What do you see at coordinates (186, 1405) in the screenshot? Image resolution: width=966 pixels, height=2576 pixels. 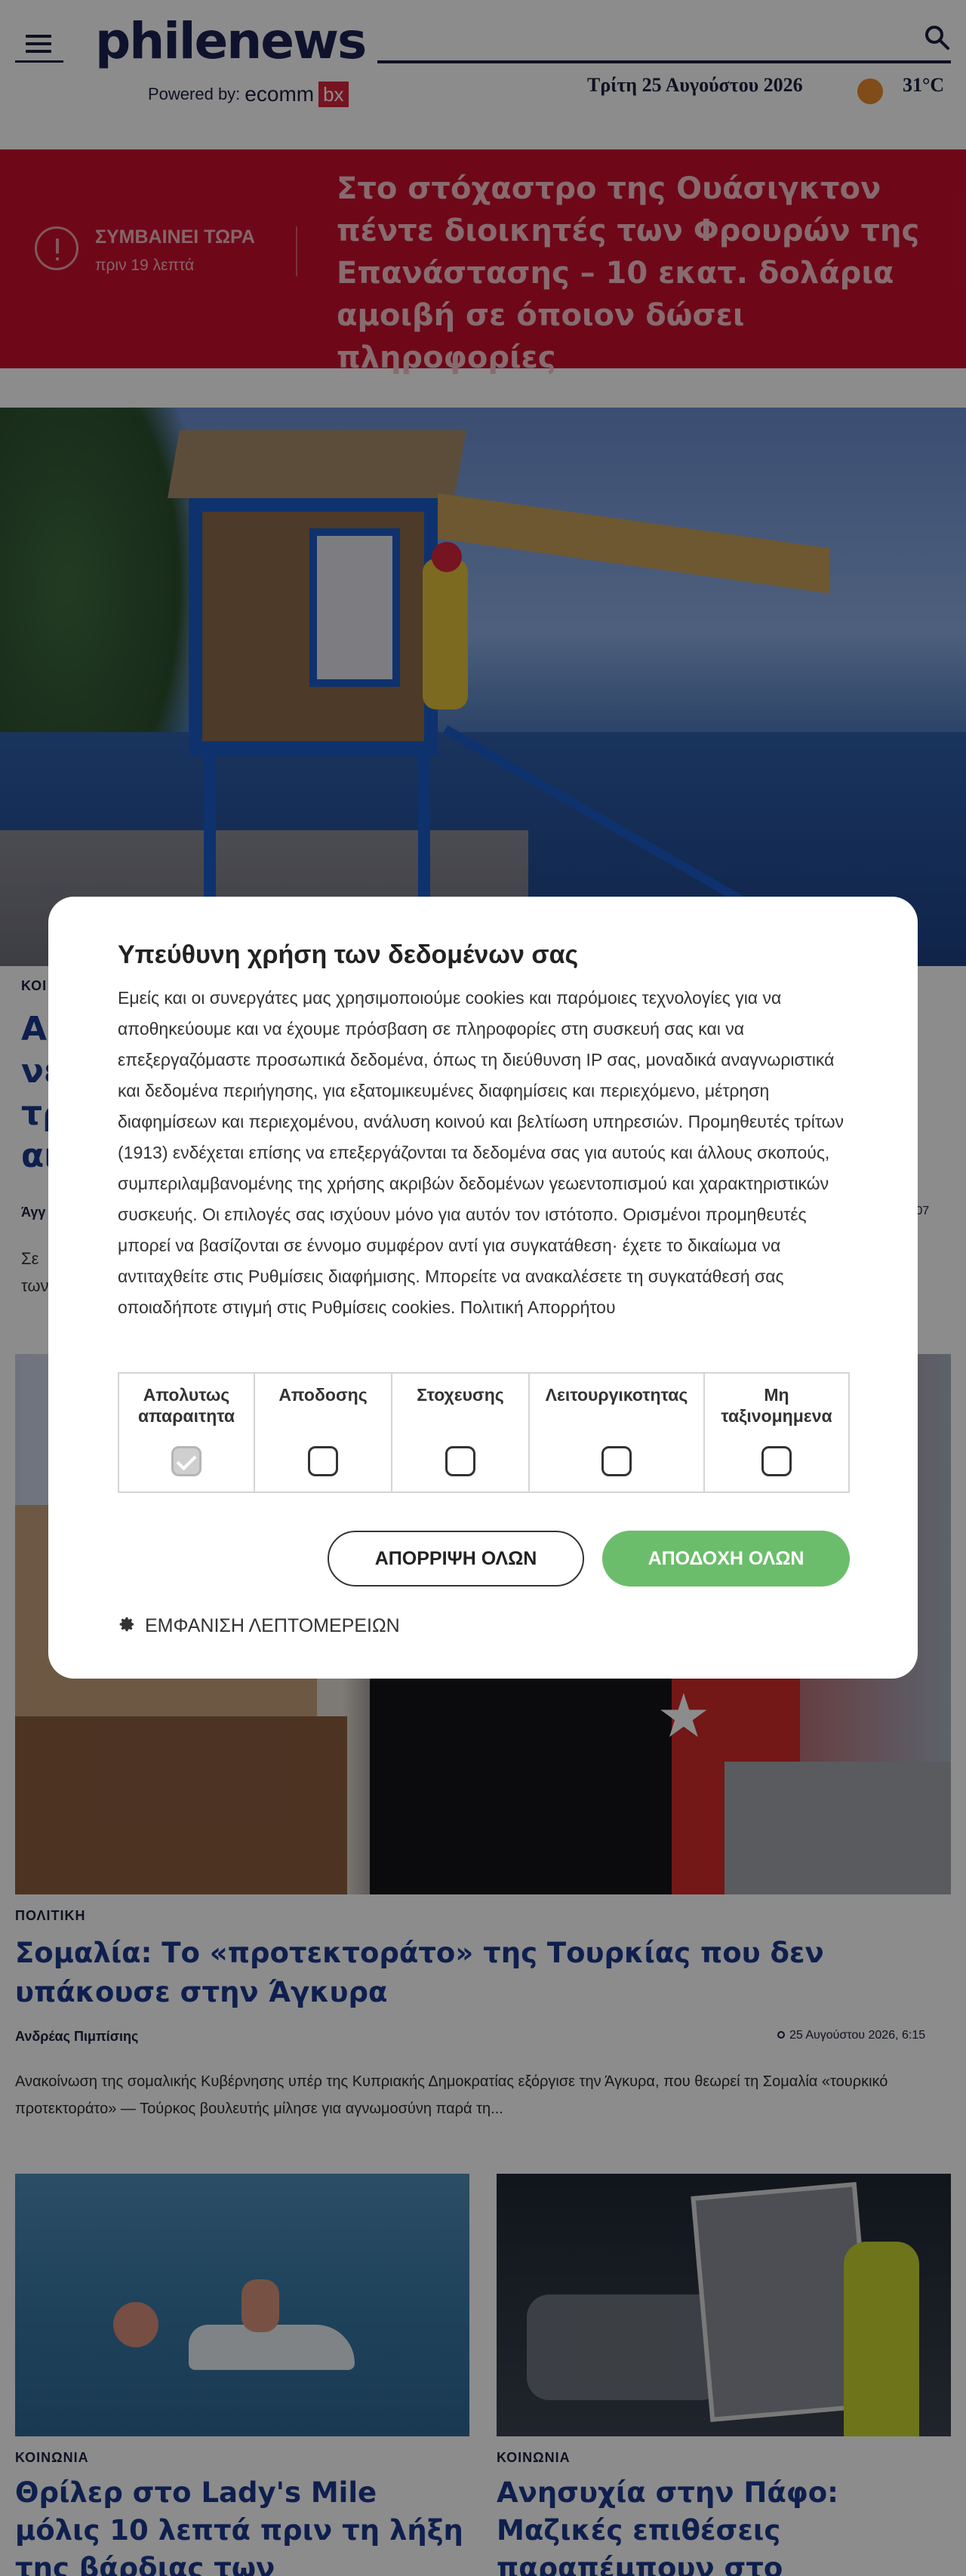 I see `category-label: Απολυτως απαραιτητα` at bounding box center [186, 1405].